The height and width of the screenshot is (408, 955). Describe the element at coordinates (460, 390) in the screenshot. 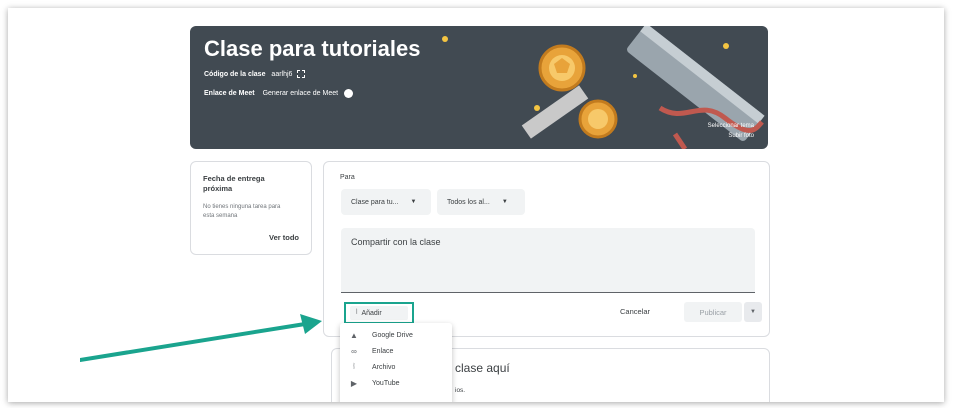

I see `stream-subtitle: ios.` at that location.